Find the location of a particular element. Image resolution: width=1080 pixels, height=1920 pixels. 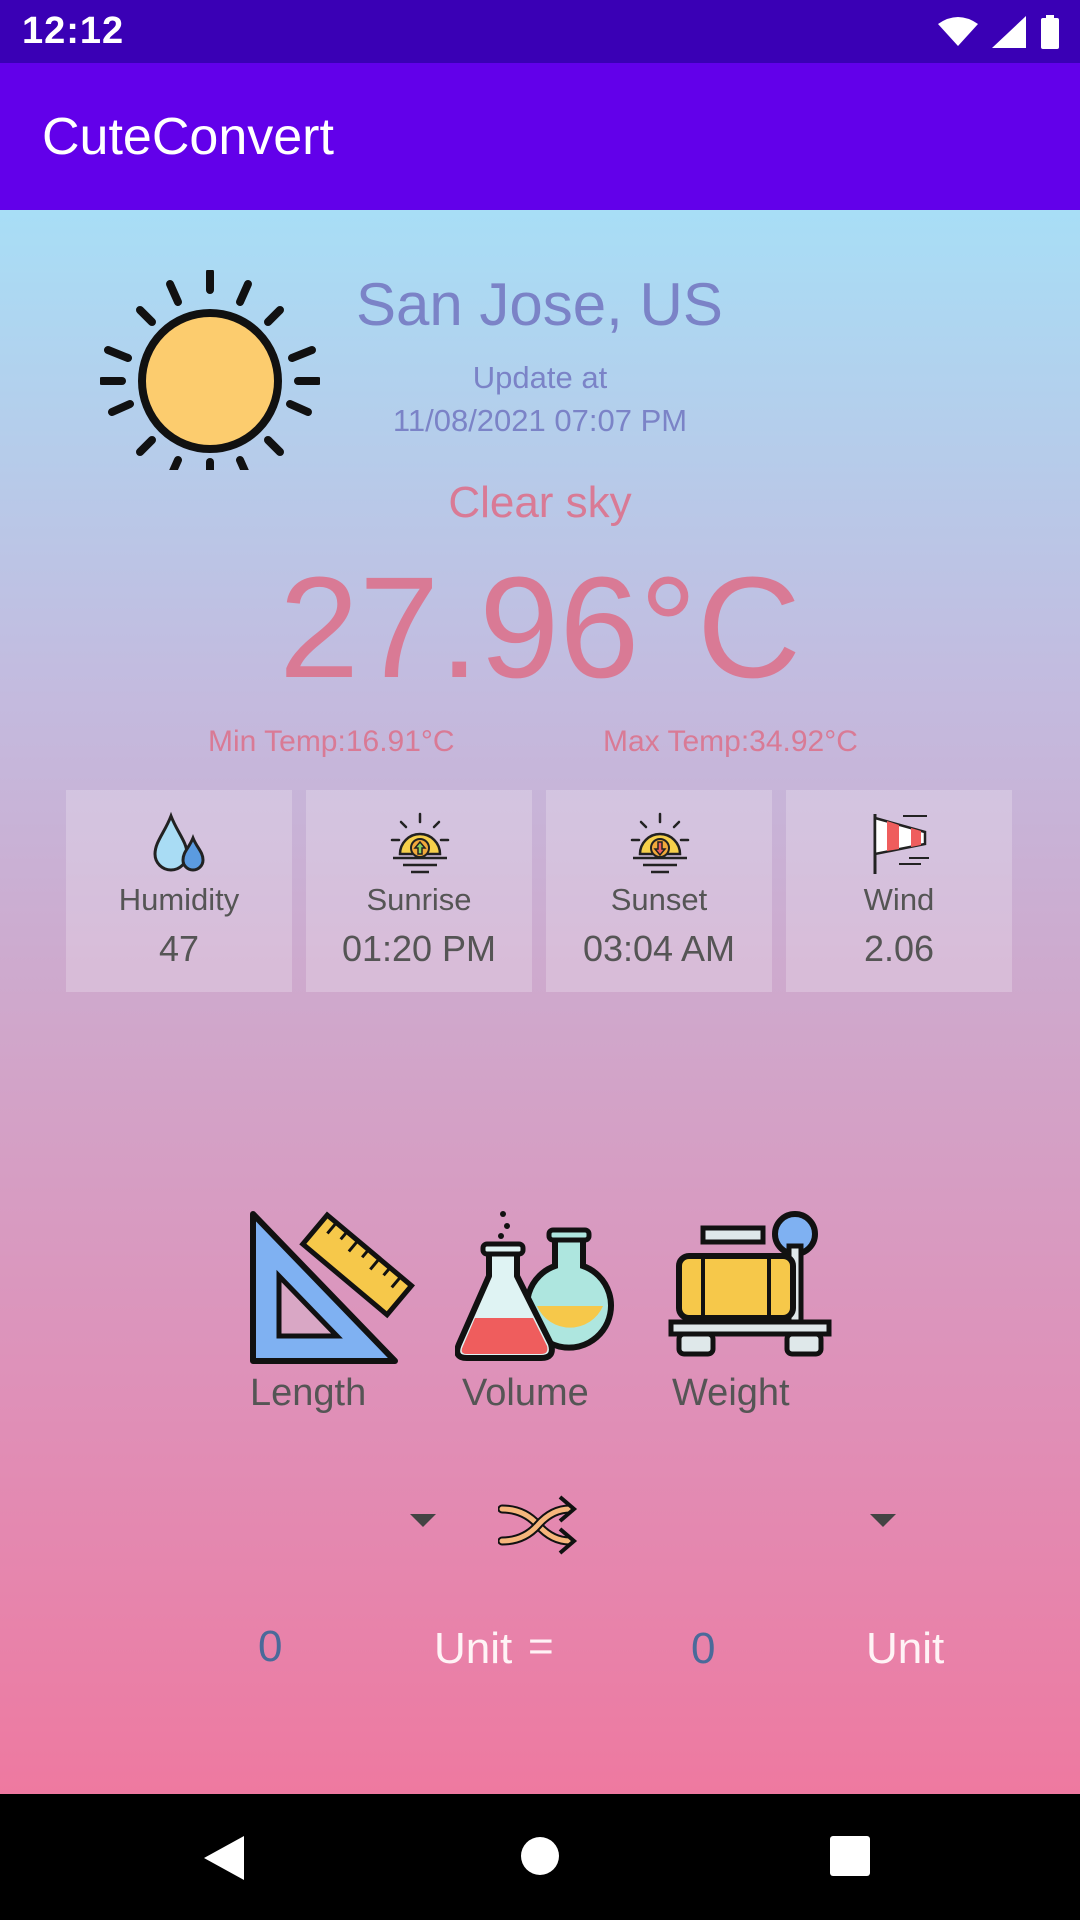

weather-description: Clear sky is located at coordinates (540, 502).